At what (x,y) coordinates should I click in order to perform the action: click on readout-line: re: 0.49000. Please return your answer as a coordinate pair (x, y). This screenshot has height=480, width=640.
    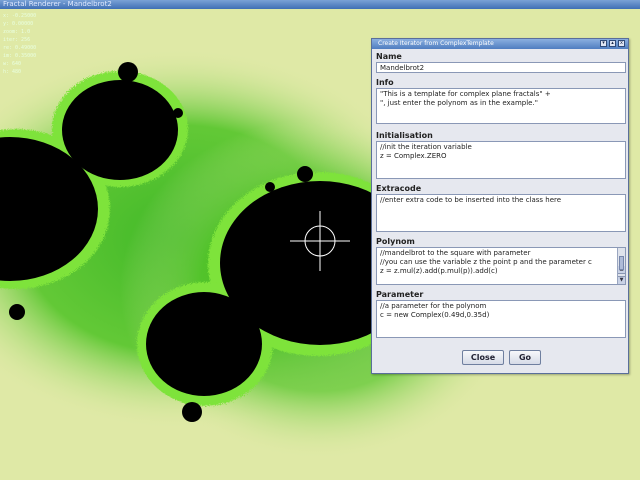
    Looking at the image, I should click on (20, 48).